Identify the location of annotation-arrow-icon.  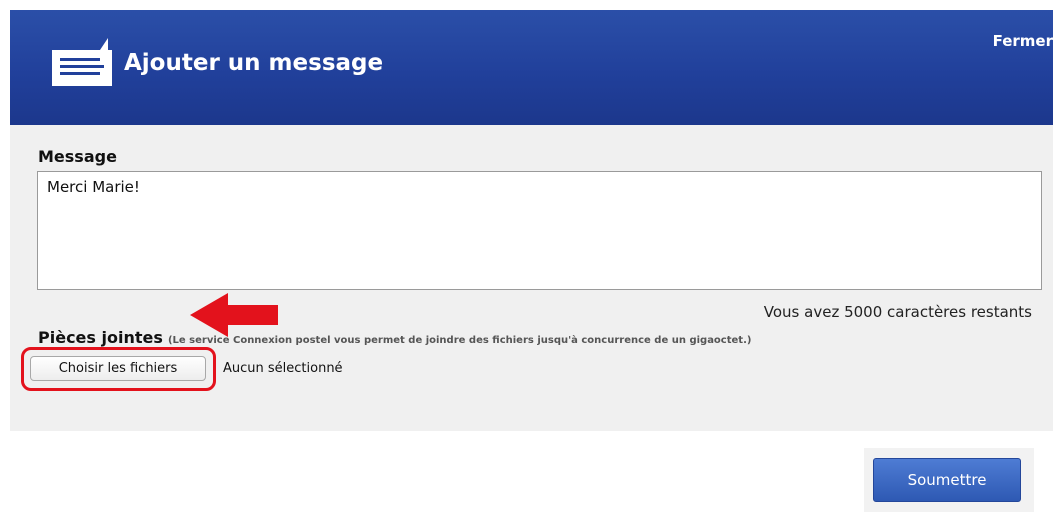
(234, 315).